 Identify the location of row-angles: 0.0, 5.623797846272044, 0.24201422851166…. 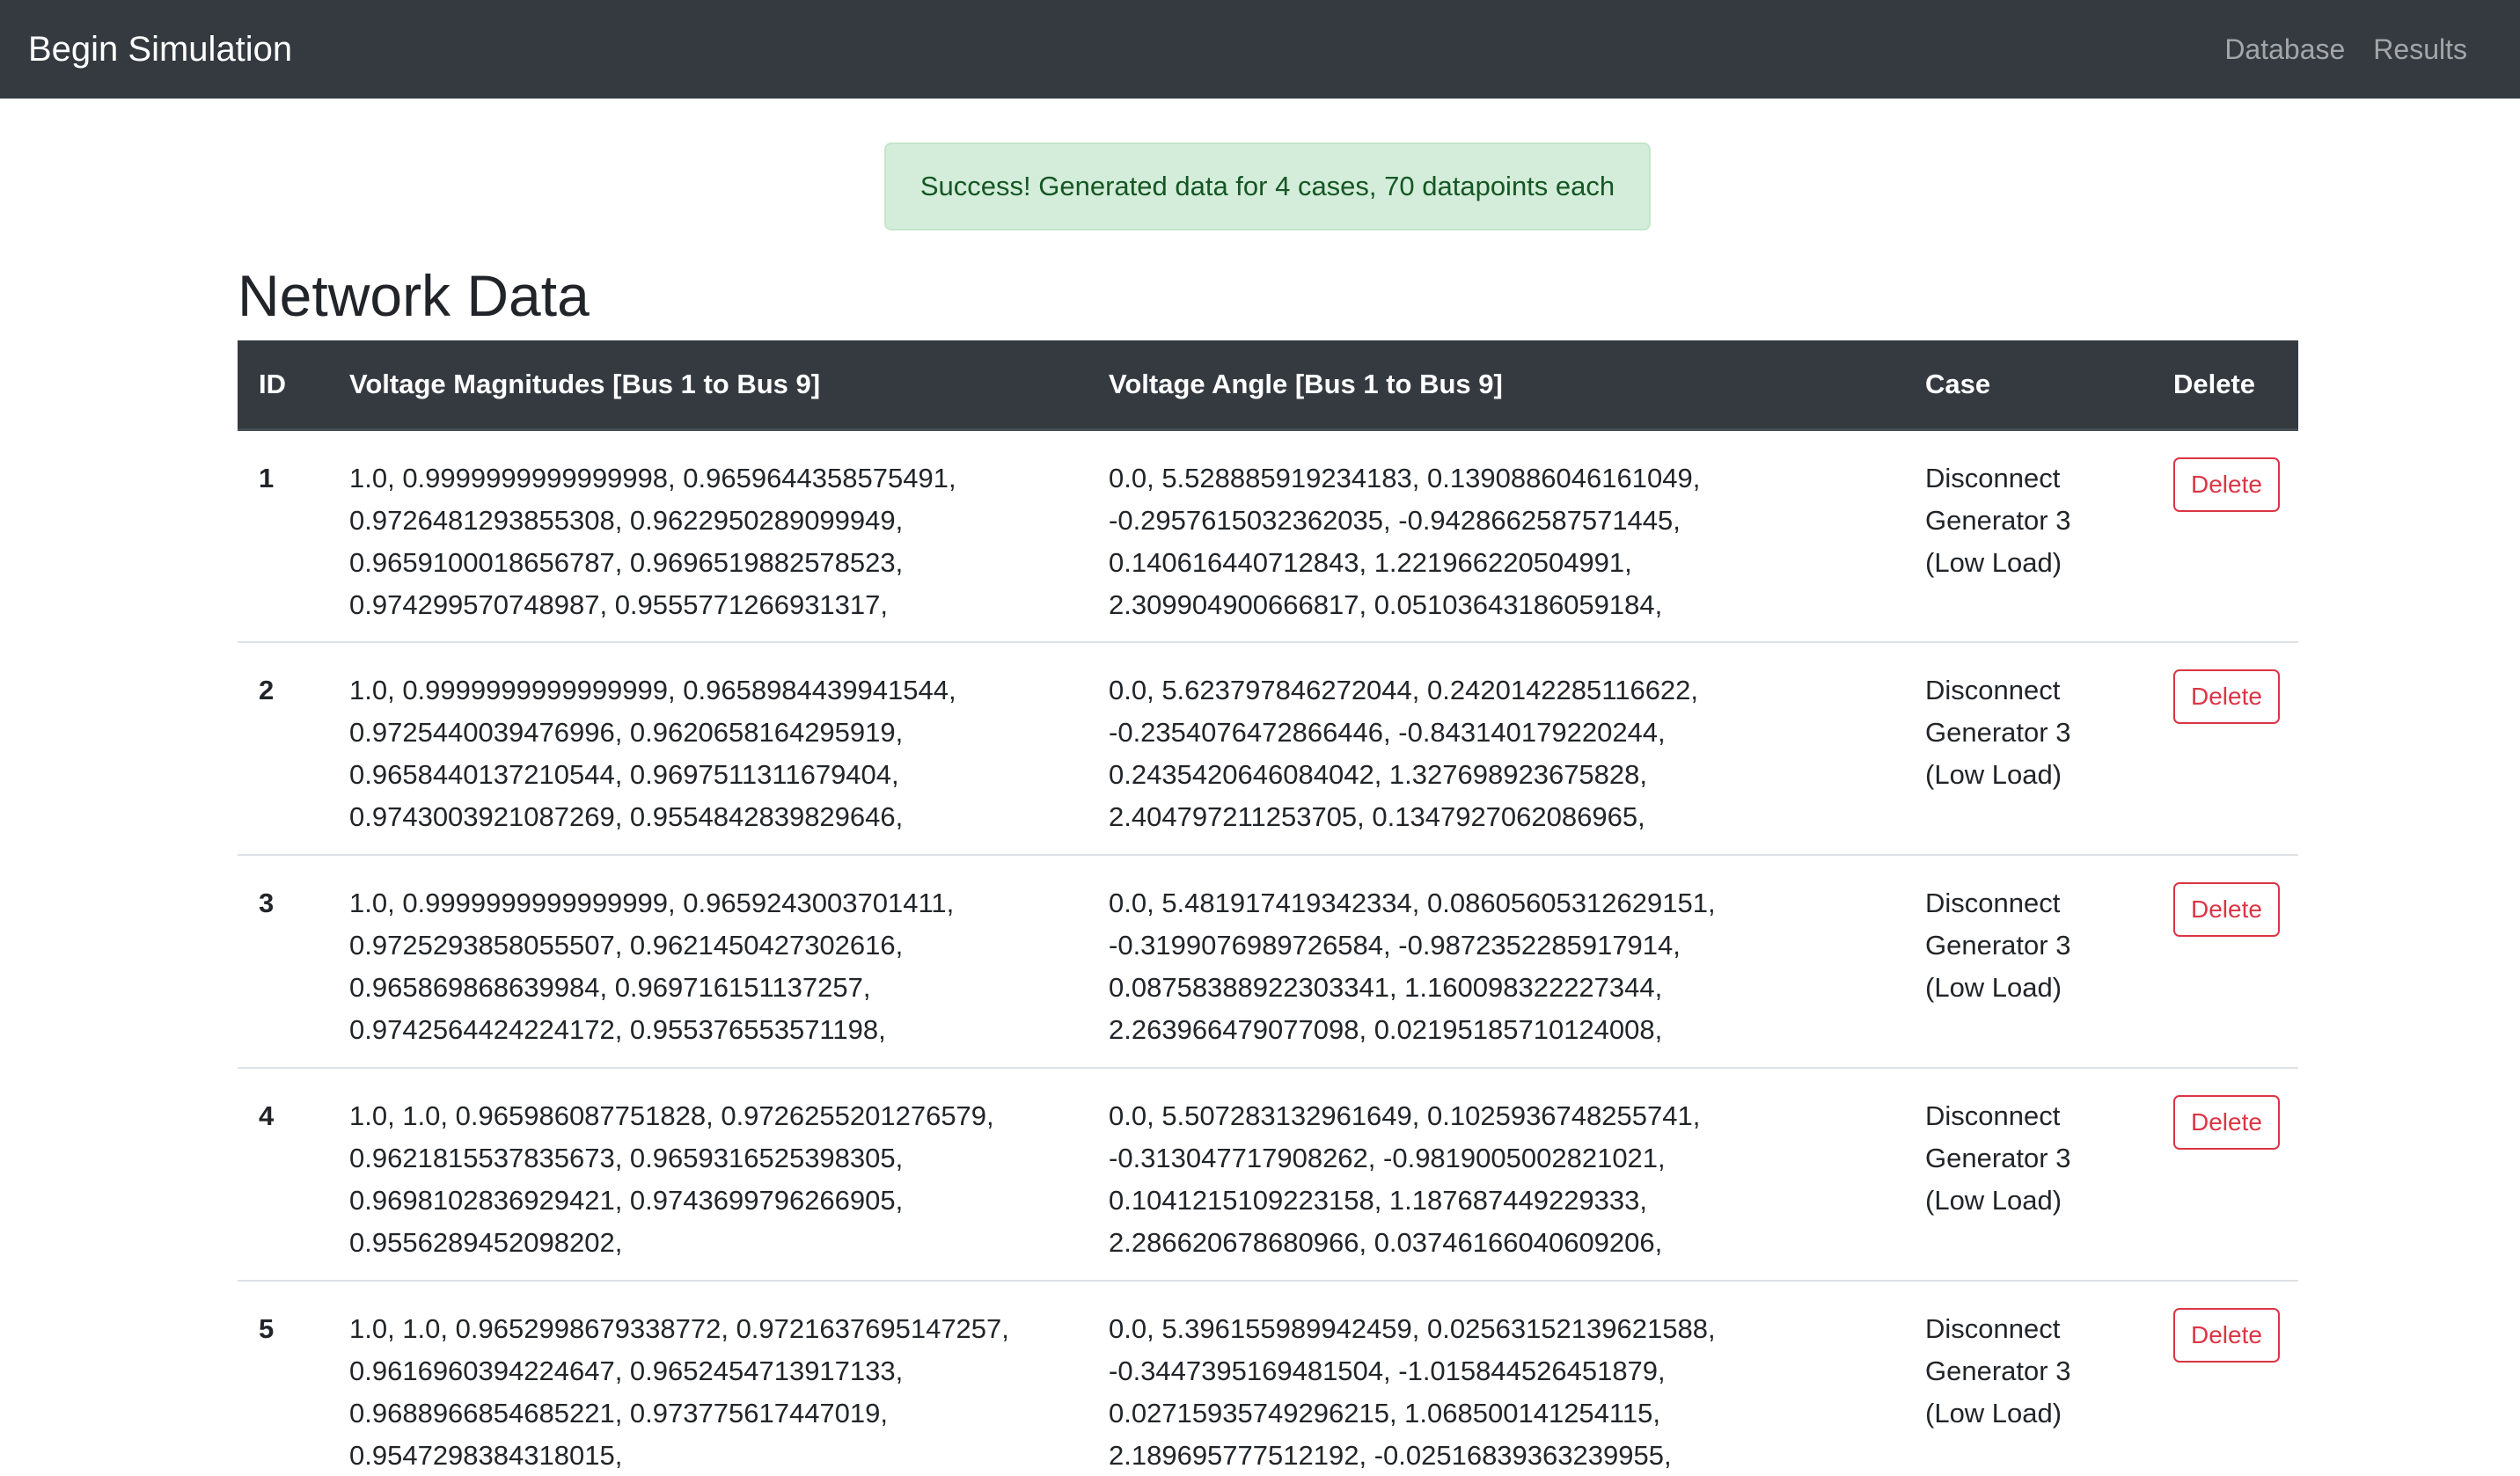
(1404, 753).